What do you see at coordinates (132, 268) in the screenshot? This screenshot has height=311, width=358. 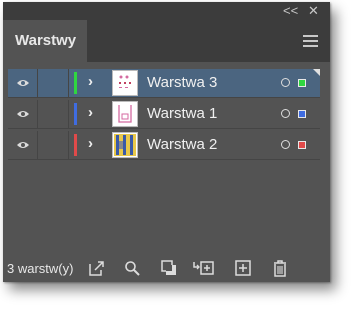 I see `search-icon` at bounding box center [132, 268].